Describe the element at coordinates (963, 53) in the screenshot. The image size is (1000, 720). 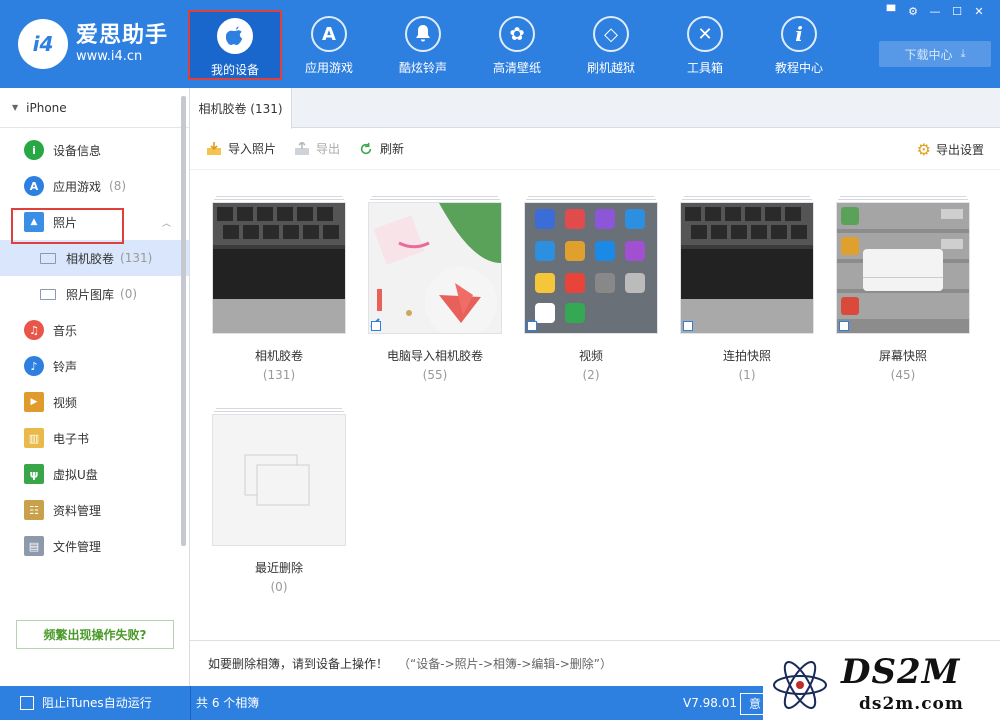
I see `download-arrow-icon: ⤓` at that location.